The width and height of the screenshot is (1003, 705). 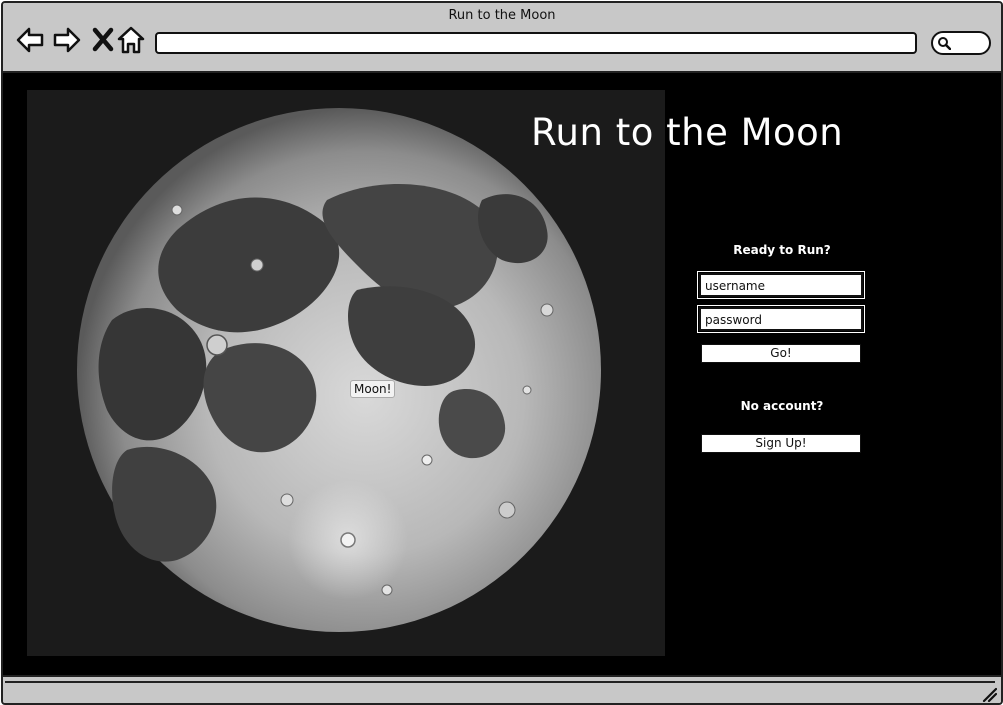 I want to click on login-heading: Ready to Run?, so click(x=782, y=250).